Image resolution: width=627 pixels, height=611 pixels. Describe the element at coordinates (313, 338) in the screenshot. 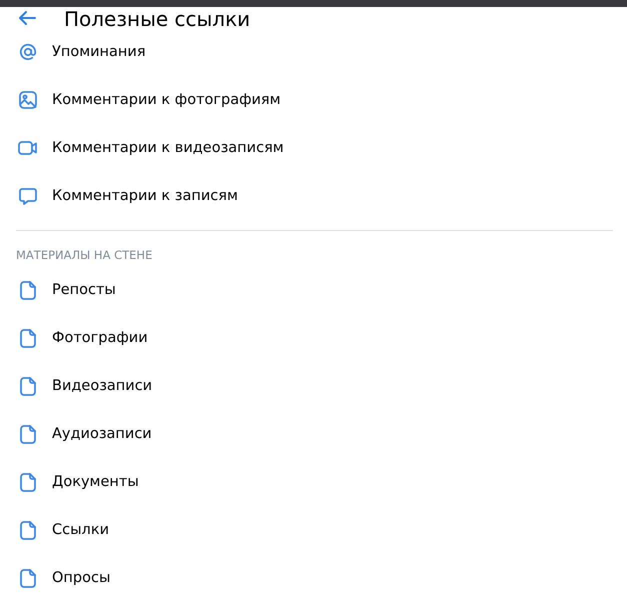

I see `menu-item: Фотографии` at that location.